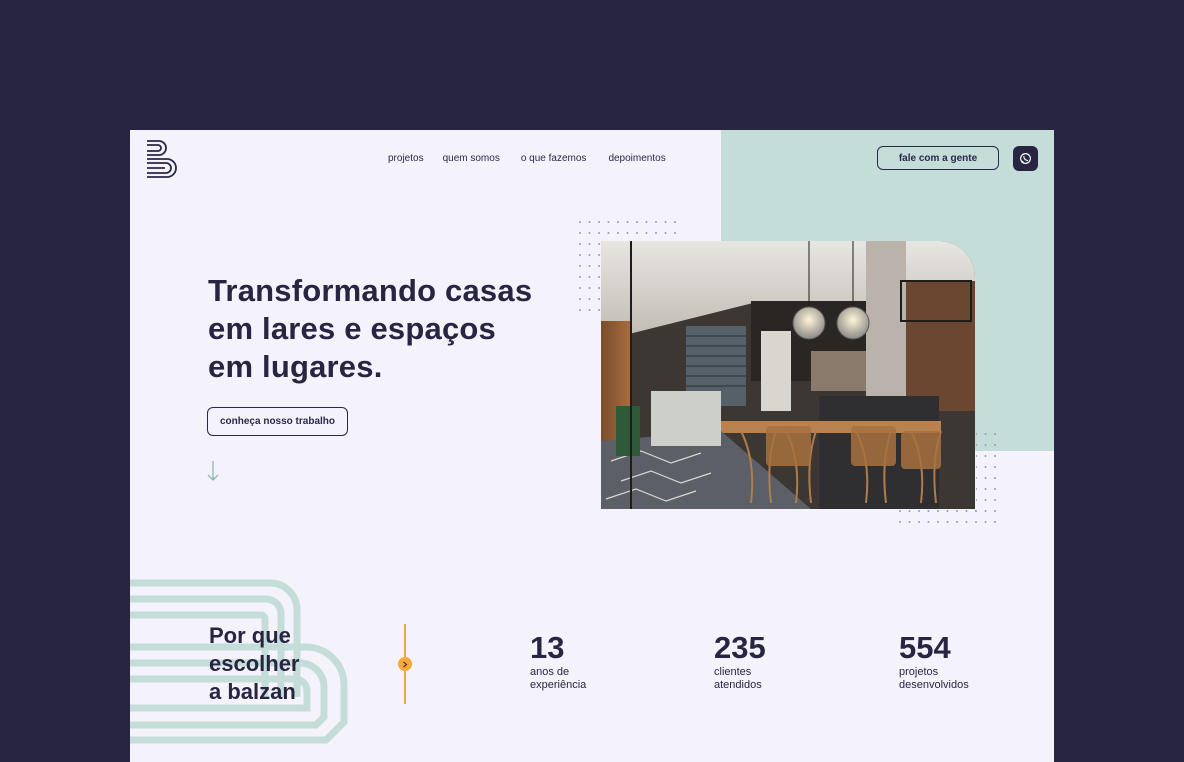 This screenshot has height=762, width=1184. I want to click on chevron-right-icon, so click(405, 664).